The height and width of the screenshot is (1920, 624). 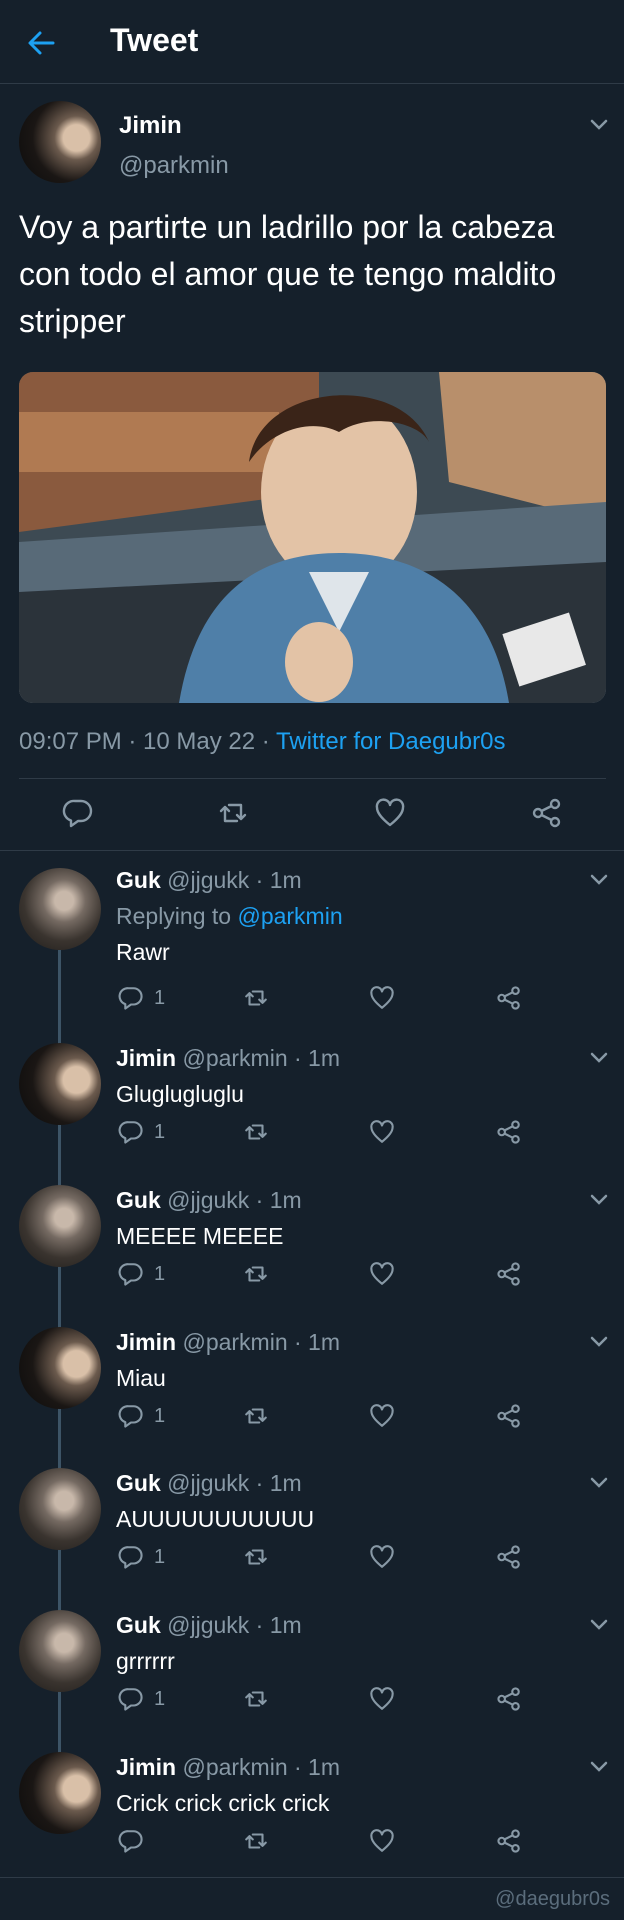 What do you see at coordinates (312, 42) in the screenshot?
I see `top-bar: Tweet` at bounding box center [312, 42].